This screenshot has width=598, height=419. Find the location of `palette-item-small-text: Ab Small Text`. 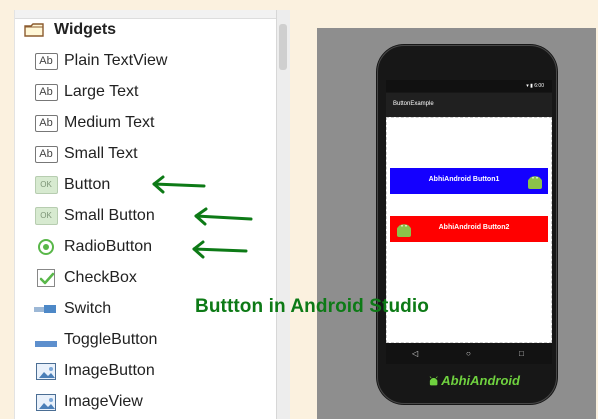

palette-item-small-text: Ab Small Text is located at coordinates (86, 154).